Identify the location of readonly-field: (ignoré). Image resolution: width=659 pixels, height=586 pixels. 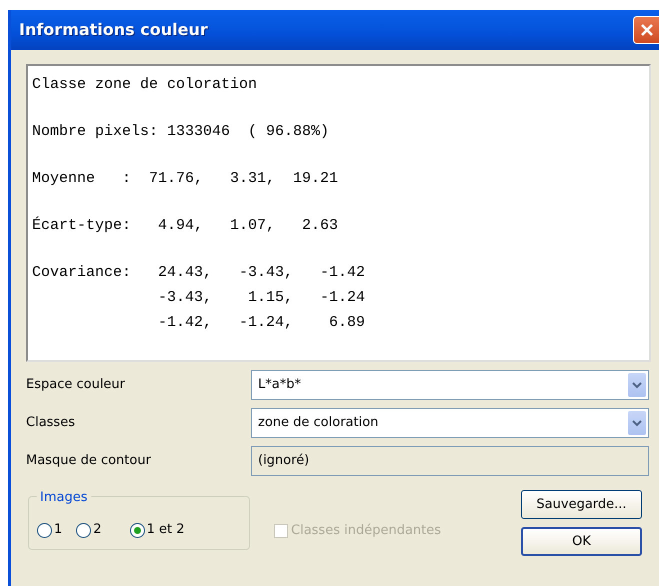
(450, 461).